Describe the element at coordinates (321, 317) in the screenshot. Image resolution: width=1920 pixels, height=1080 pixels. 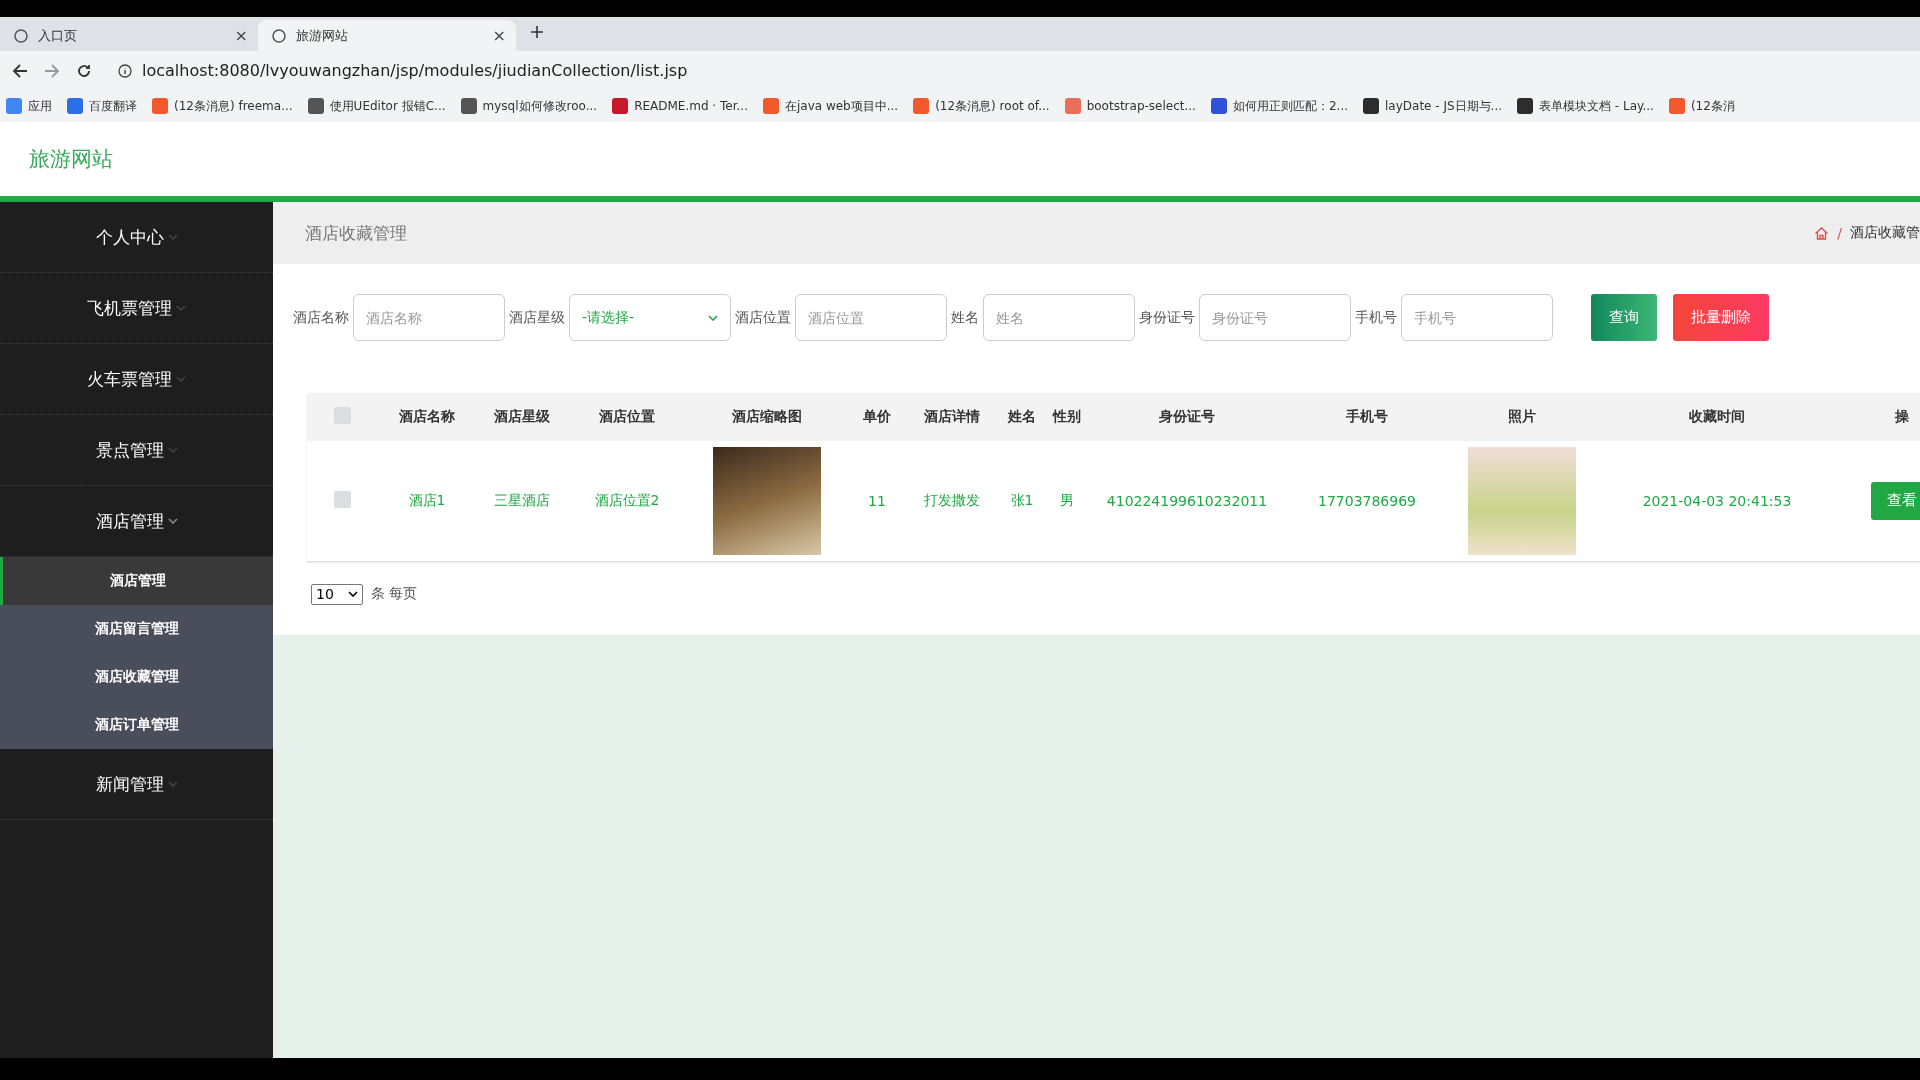
I see `field-label: 酒店名称` at that location.